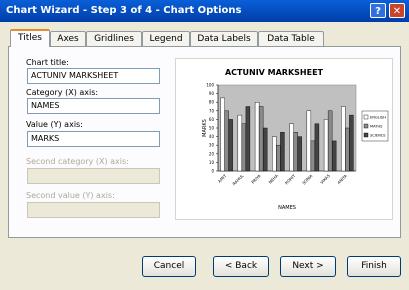 The height and width of the screenshot is (290, 409). Describe the element at coordinates (212, 128) in the screenshot. I see `y-tick-label: 50` at that location.